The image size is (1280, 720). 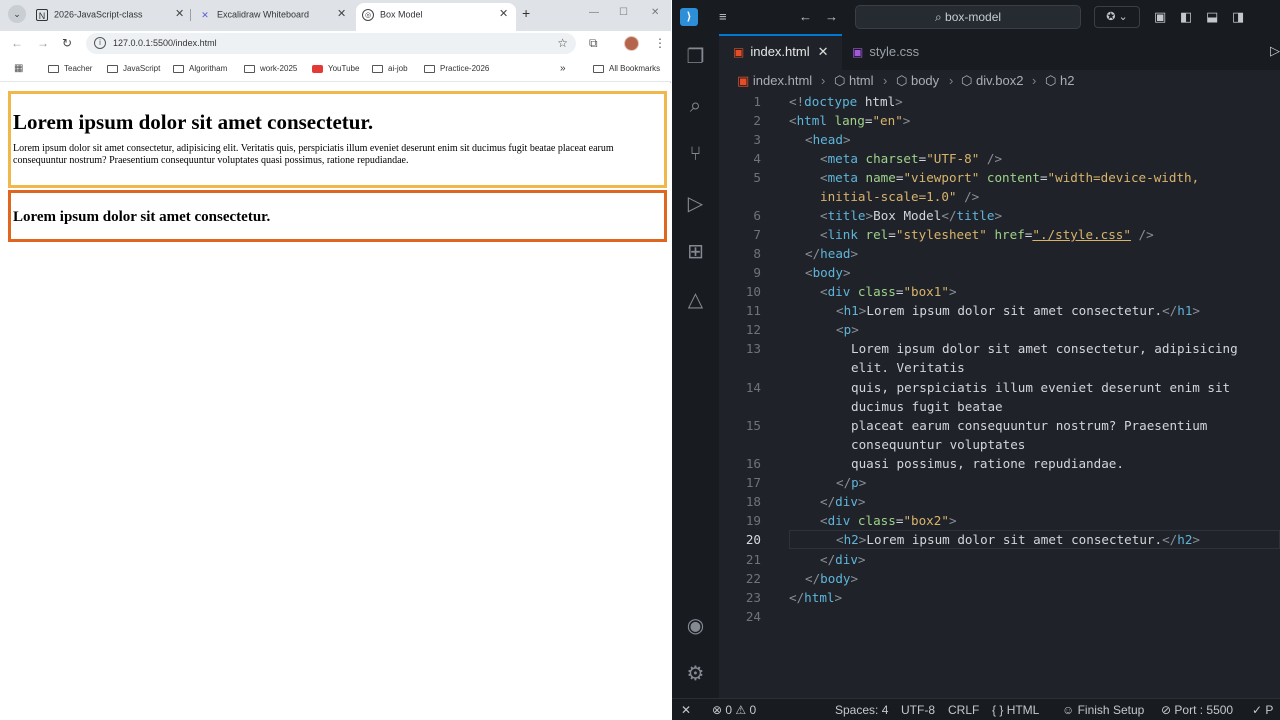 I want to click on search-icon: ⌕, so click(x=695, y=106).